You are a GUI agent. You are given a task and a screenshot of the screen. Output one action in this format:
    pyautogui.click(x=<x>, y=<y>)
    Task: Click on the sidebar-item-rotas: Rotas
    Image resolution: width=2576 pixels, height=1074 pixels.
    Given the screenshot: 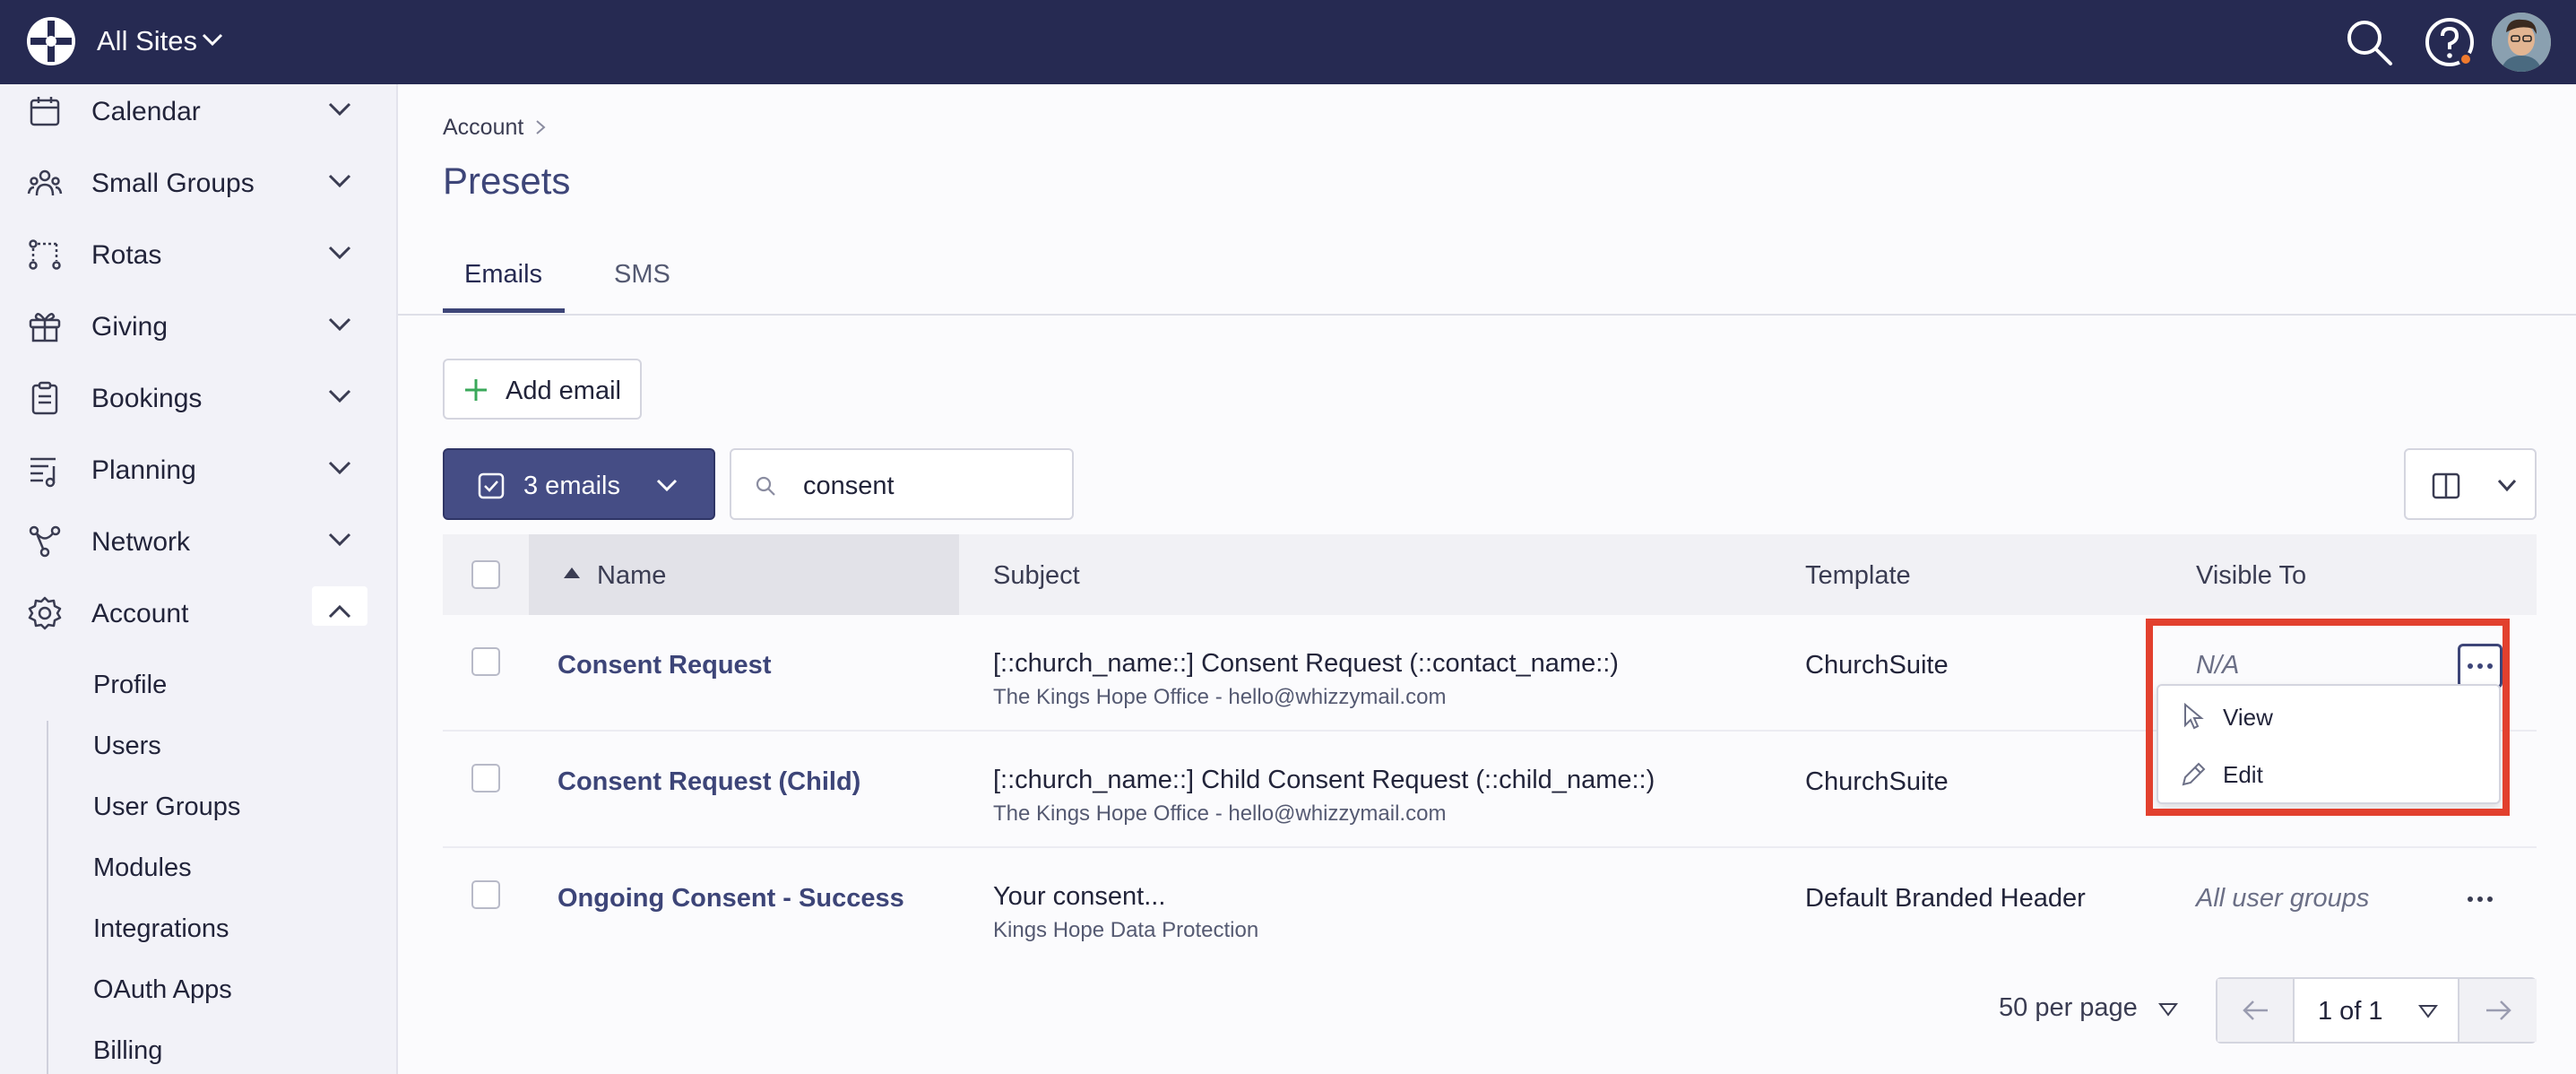 What is the action you would take?
    pyautogui.click(x=199, y=251)
    